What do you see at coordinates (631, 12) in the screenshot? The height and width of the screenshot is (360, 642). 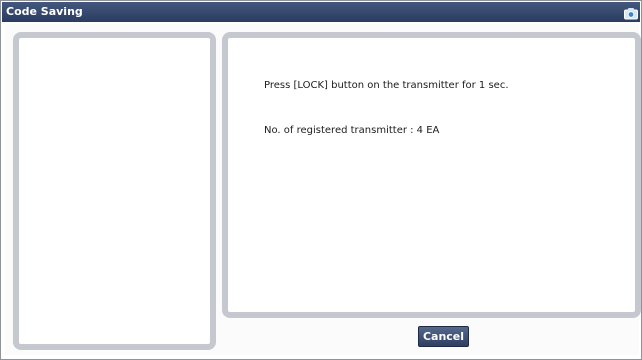 I see `camera-icon` at bounding box center [631, 12].